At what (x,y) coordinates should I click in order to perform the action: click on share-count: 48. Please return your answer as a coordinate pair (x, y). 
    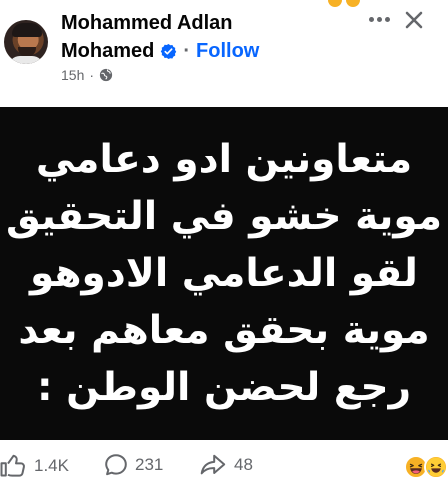
    Looking at the image, I should click on (243, 464).